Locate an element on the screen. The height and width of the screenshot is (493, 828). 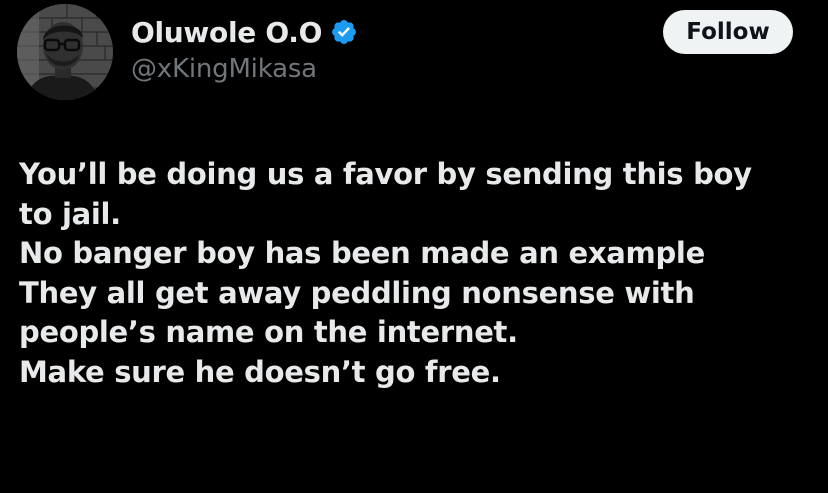
author-name-row: Oluwole O.O is located at coordinates (244, 32).